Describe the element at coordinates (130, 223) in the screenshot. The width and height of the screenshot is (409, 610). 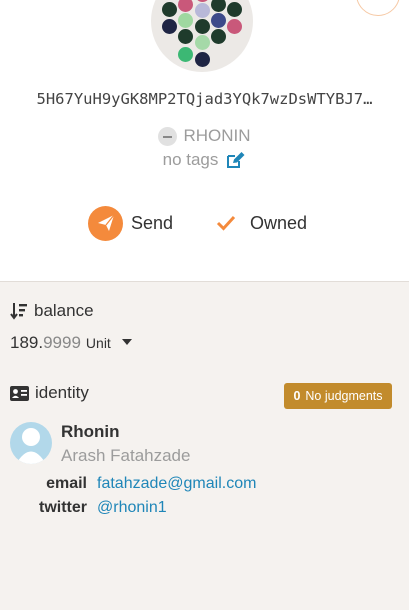
I see `send-button: Send` at that location.